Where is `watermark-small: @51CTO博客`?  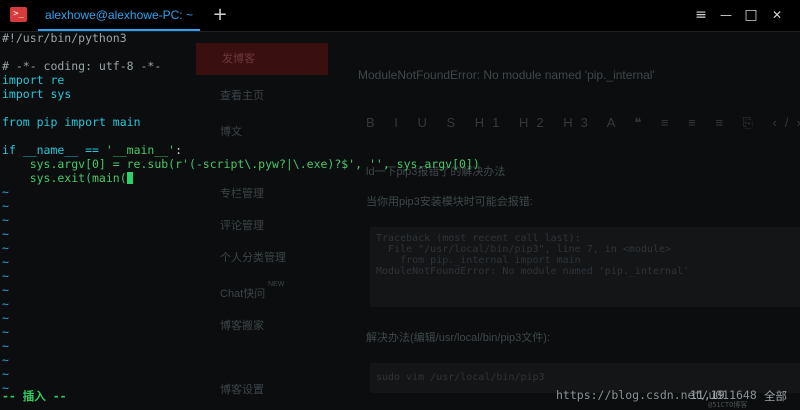
watermark-small: @51CTO博客 is located at coordinates (728, 405).